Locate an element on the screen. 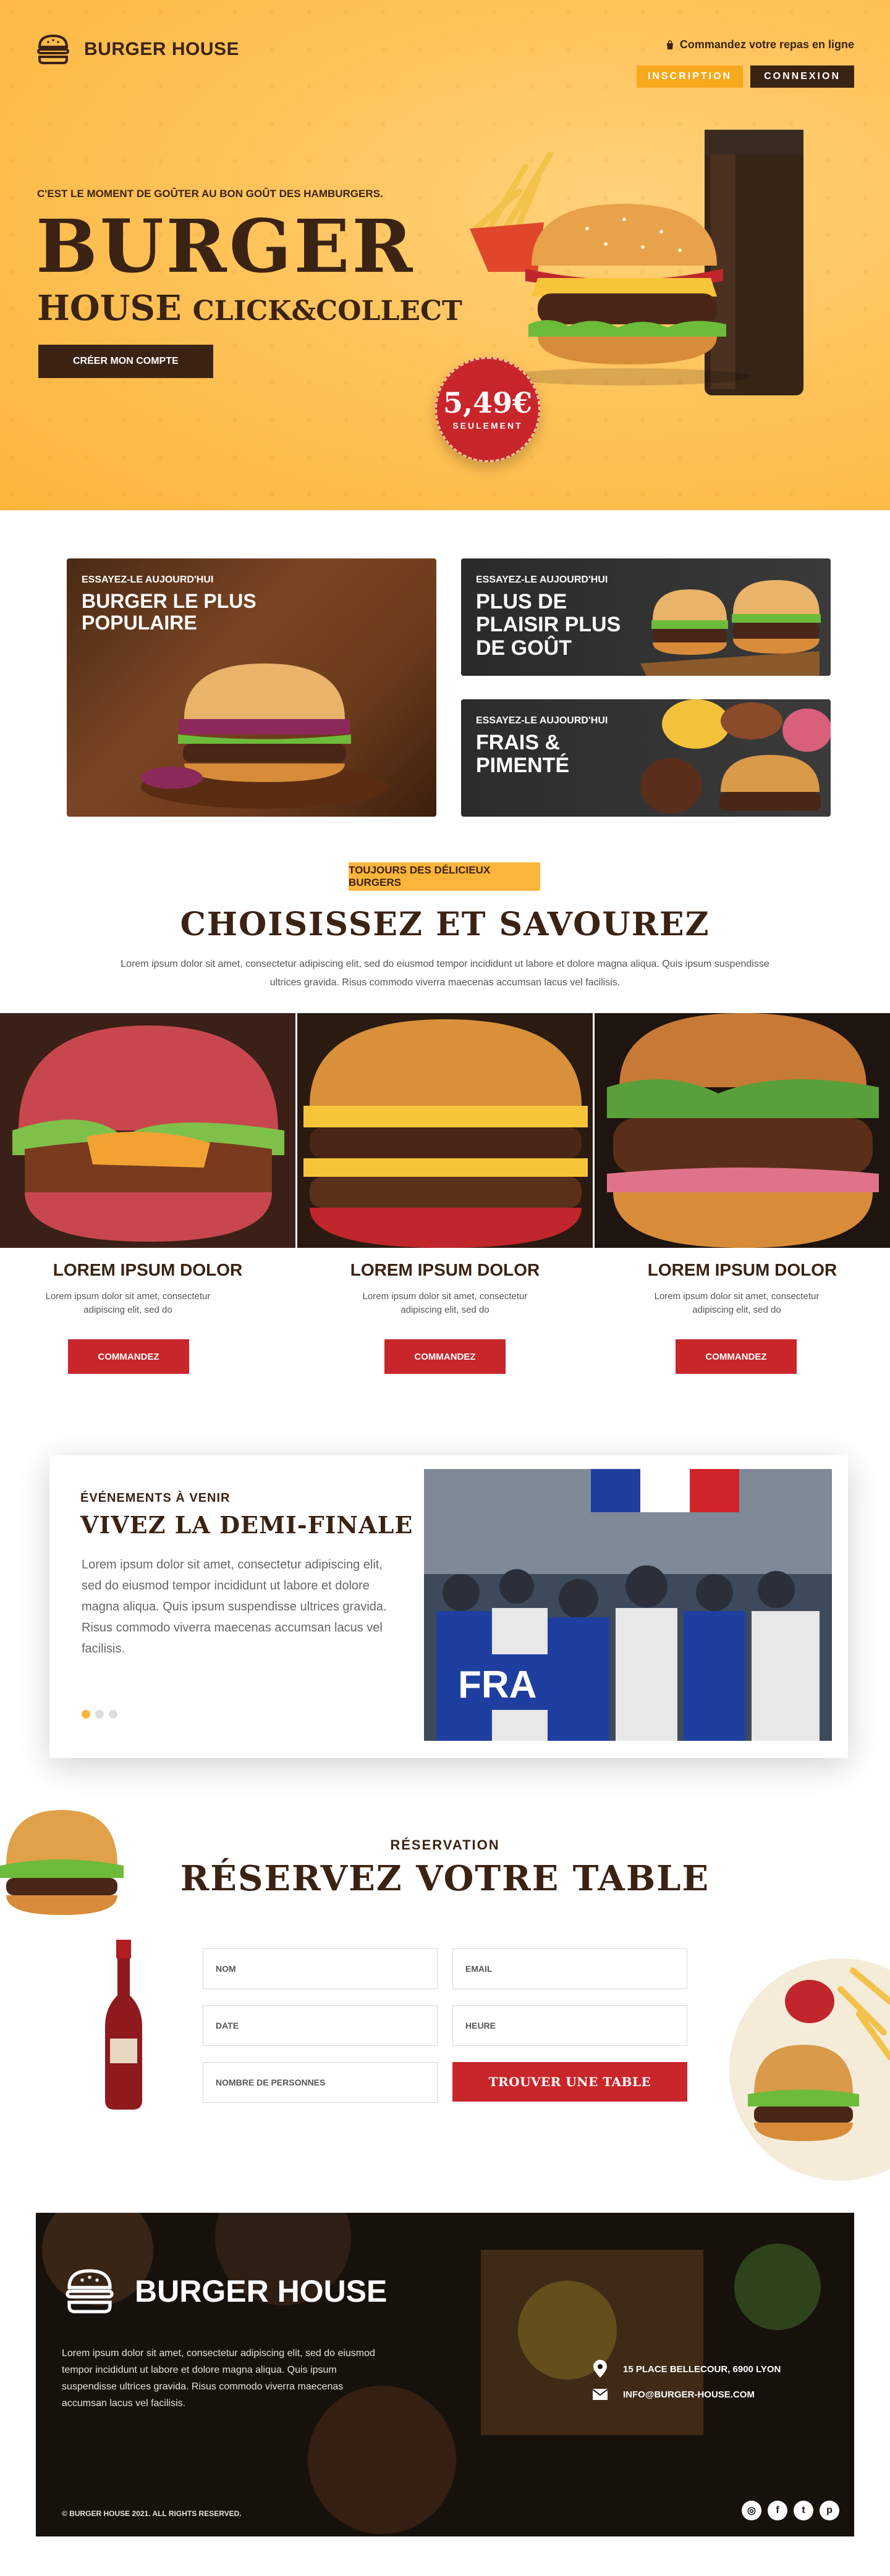 This screenshot has height=2576, width=890. order-button-3: COMMANDEZ is located at coordinates (736, 1356).